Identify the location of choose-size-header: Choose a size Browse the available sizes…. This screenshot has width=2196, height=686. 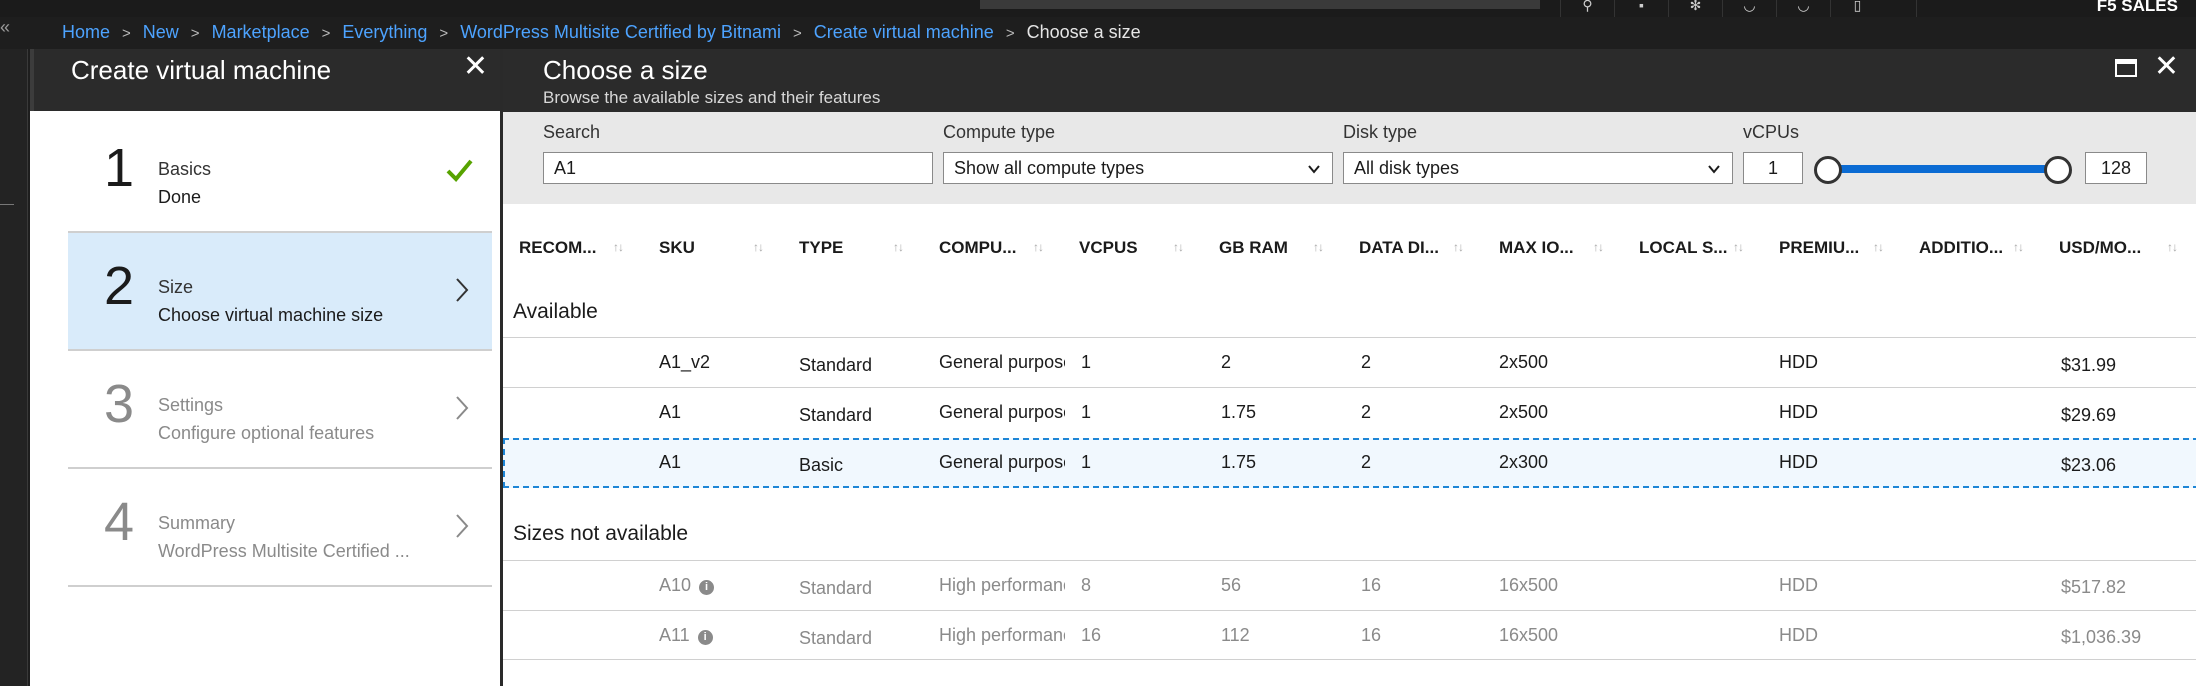
(1349, 80).